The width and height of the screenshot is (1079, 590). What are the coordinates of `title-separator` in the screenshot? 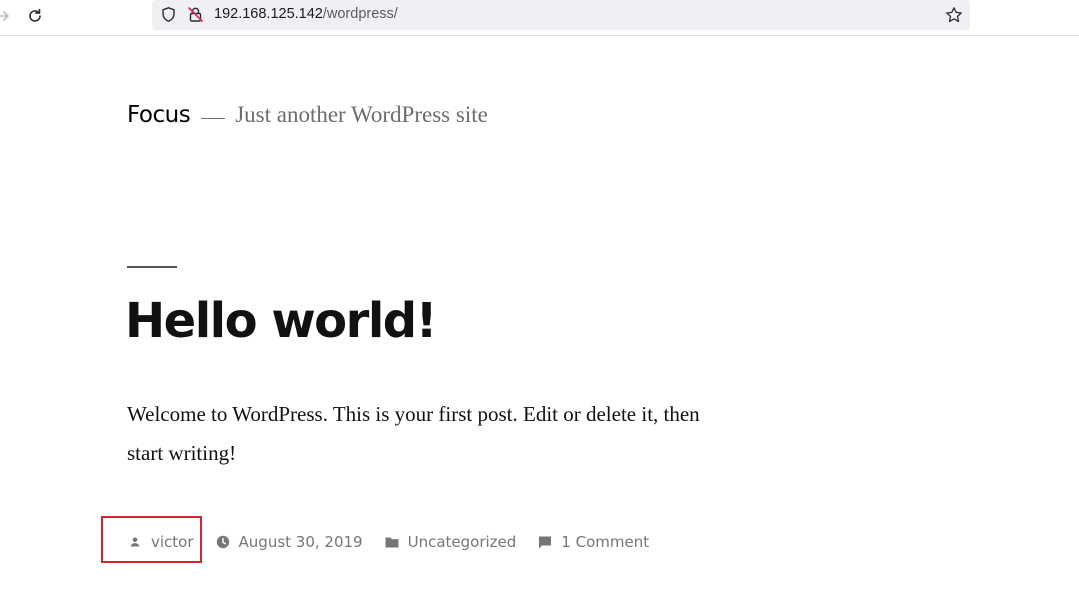 It's located at (213, 119).